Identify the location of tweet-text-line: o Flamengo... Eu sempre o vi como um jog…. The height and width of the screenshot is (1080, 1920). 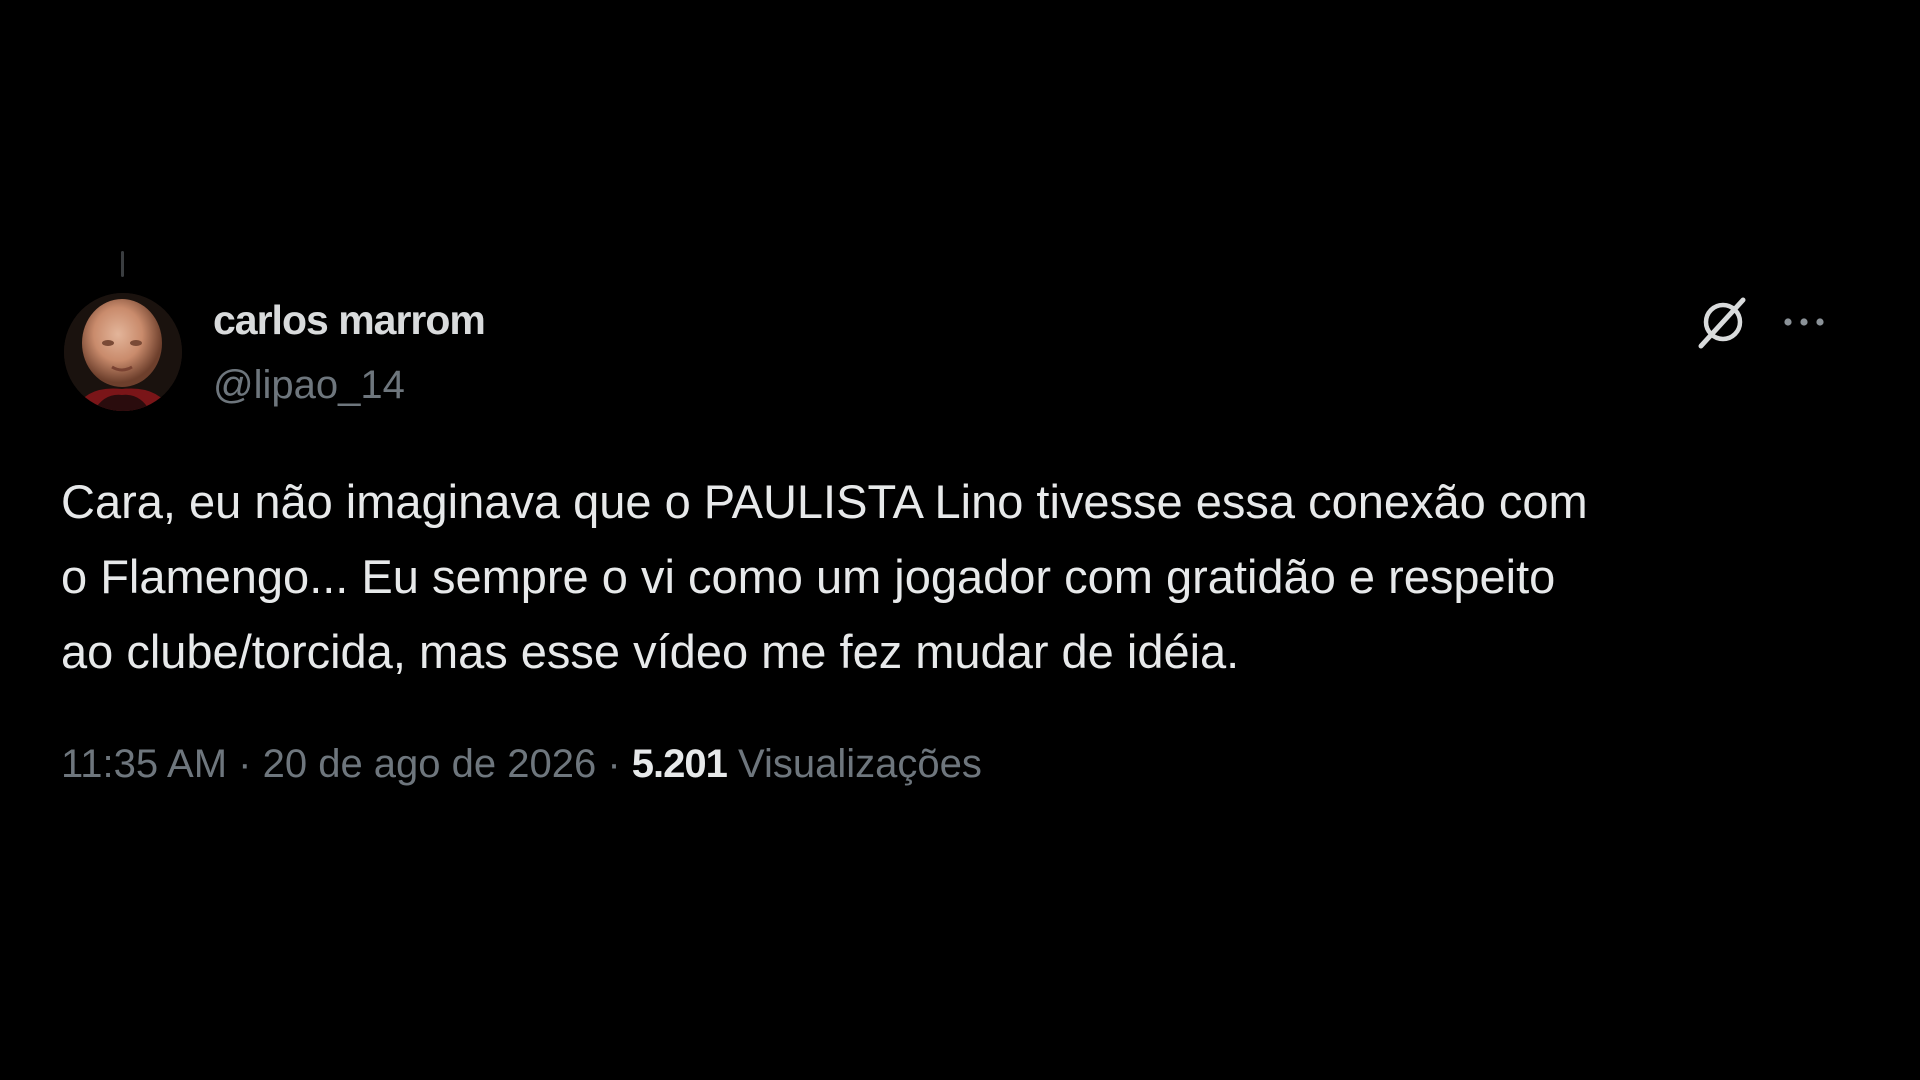
(808, 576).